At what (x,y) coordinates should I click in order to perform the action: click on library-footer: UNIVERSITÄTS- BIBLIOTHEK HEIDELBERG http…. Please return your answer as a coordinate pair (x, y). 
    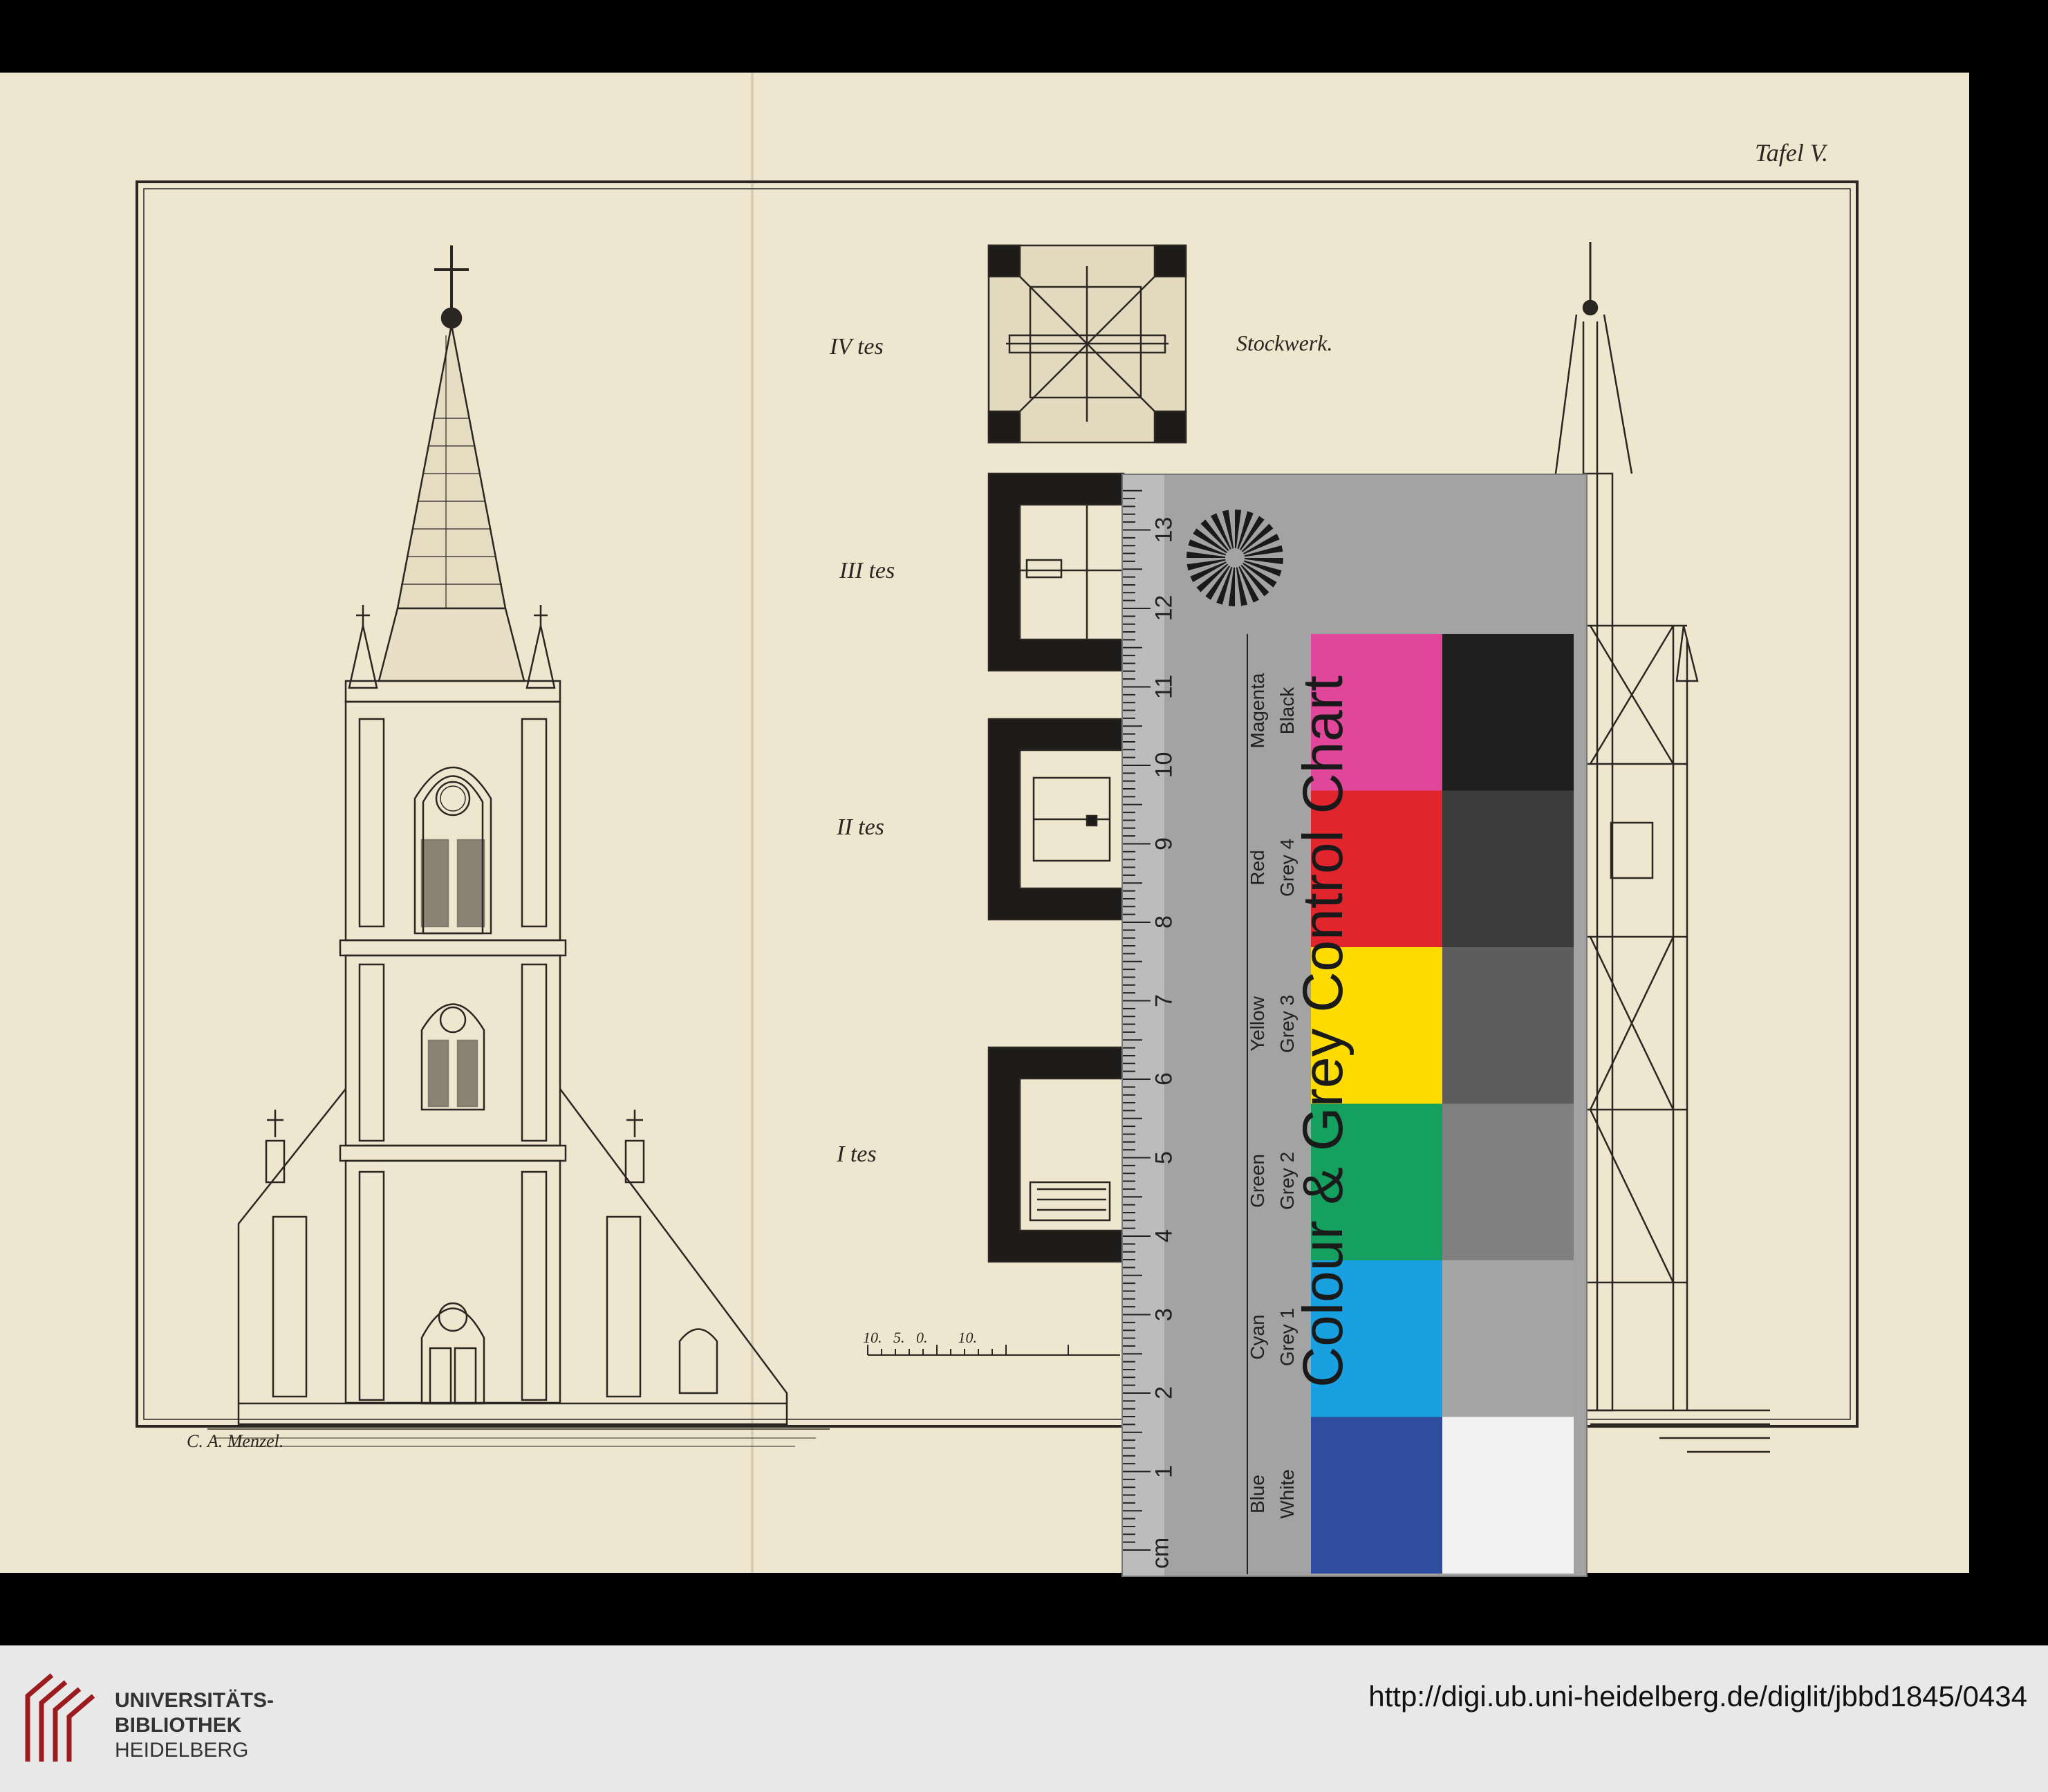
    Looking at the image, I should click on (1024, 1718).